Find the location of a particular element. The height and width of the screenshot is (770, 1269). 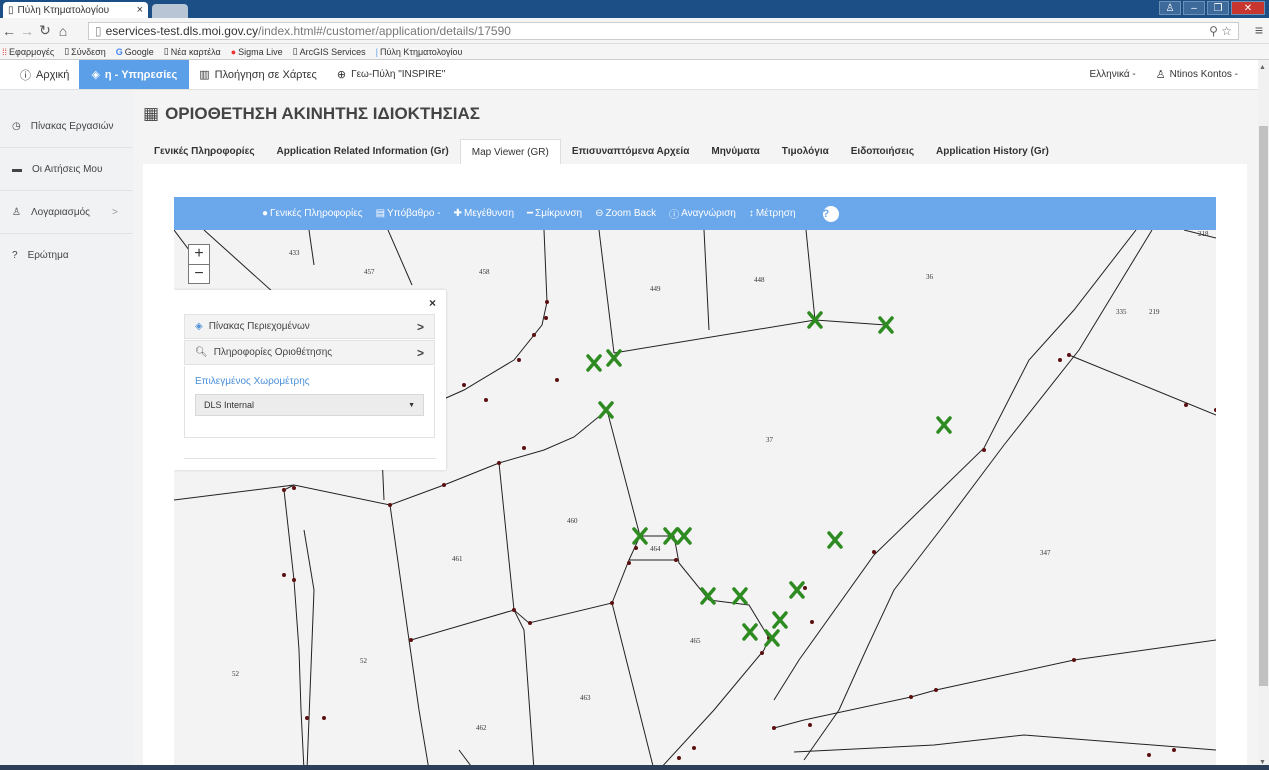

page-scrollbar: ▲ ▼ is located at coordinates (1263, 415).